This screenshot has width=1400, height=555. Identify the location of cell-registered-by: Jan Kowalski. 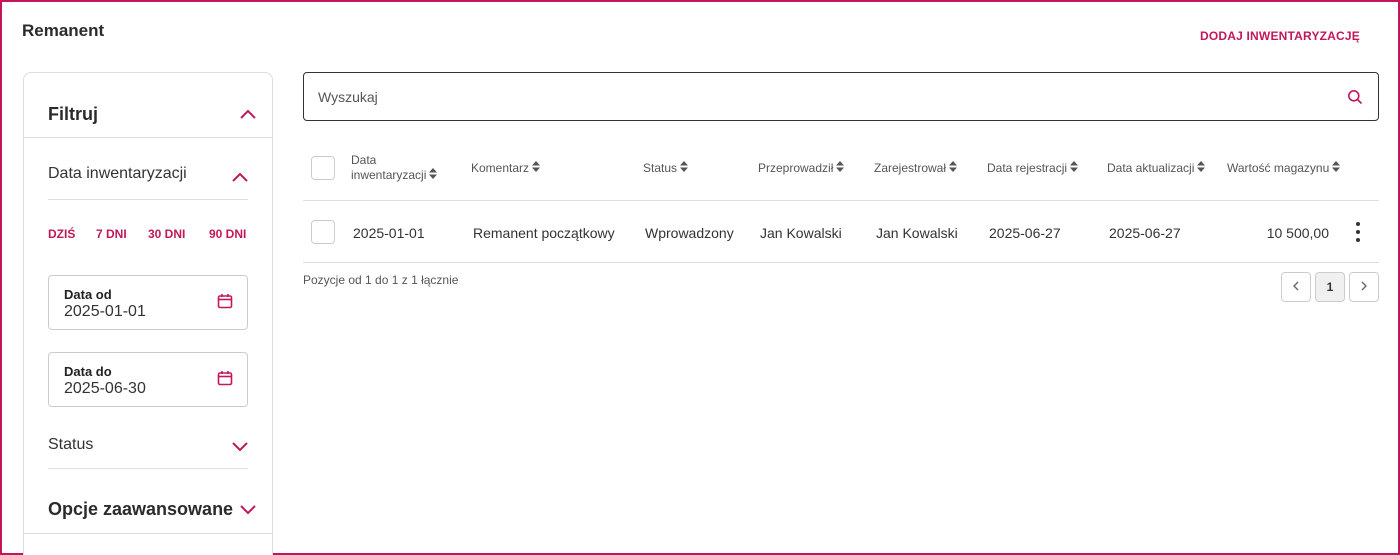
(917, 233).